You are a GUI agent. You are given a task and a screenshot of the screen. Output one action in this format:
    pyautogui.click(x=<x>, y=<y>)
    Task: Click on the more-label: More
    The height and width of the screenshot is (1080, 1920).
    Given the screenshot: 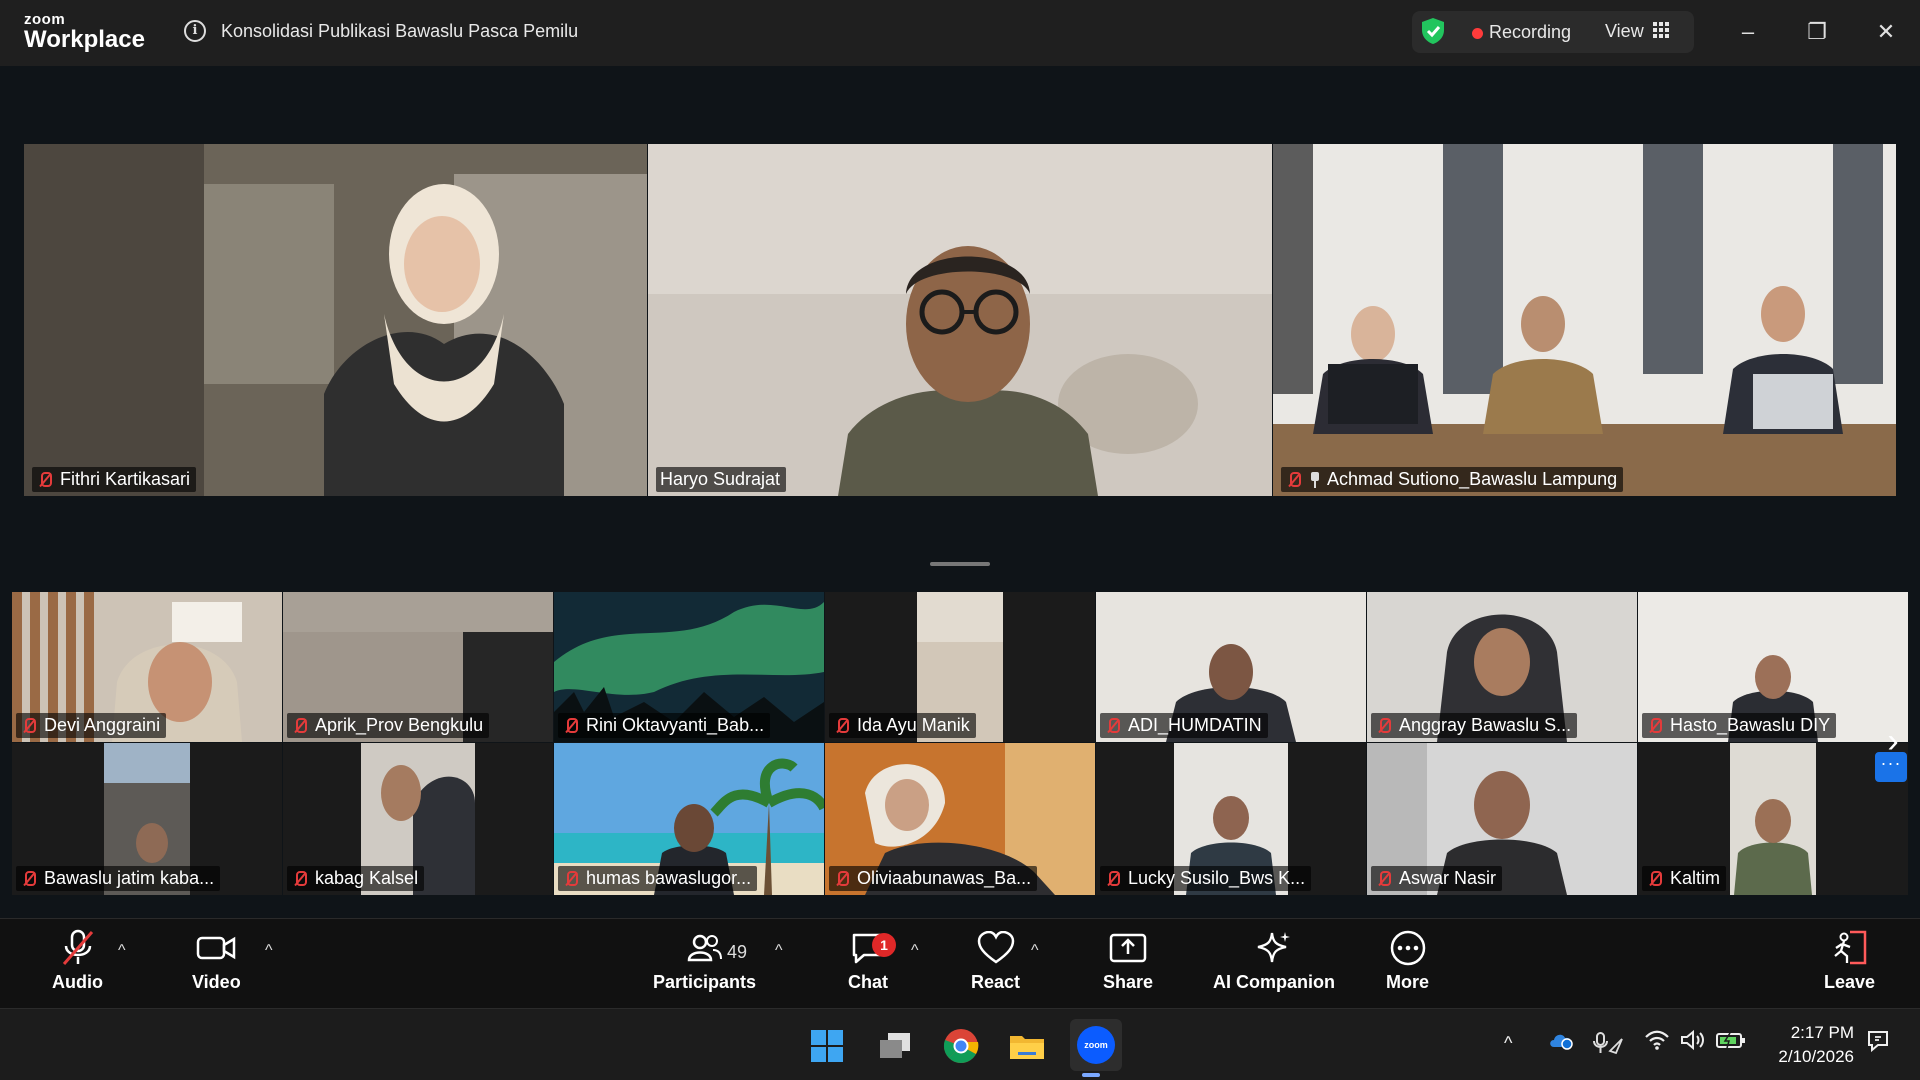 What is the action you would take?
    pyautogui.click(x=1408, y=982)
    